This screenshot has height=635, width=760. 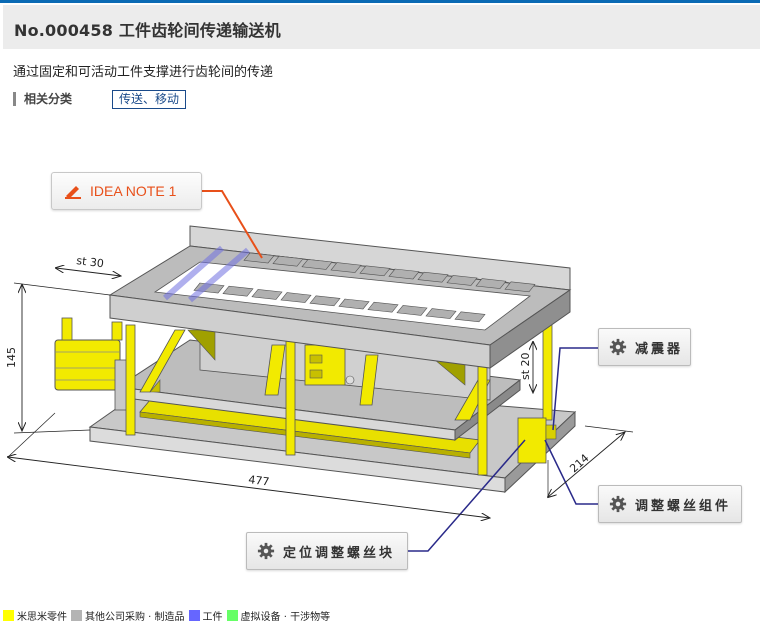 I want to click on dim-length-label: 477, so click(x=259, y=480).